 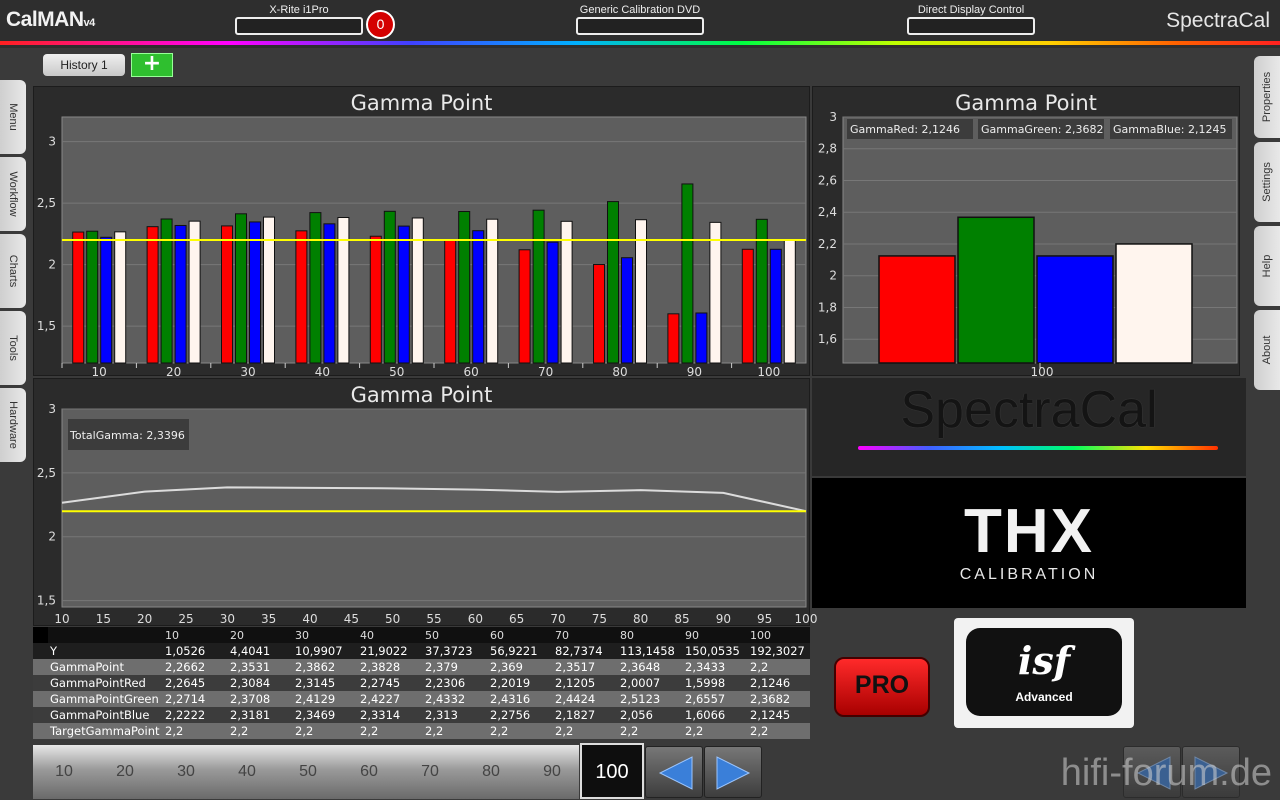 I want to click on meter-status-box, so click(x=299, y=26).